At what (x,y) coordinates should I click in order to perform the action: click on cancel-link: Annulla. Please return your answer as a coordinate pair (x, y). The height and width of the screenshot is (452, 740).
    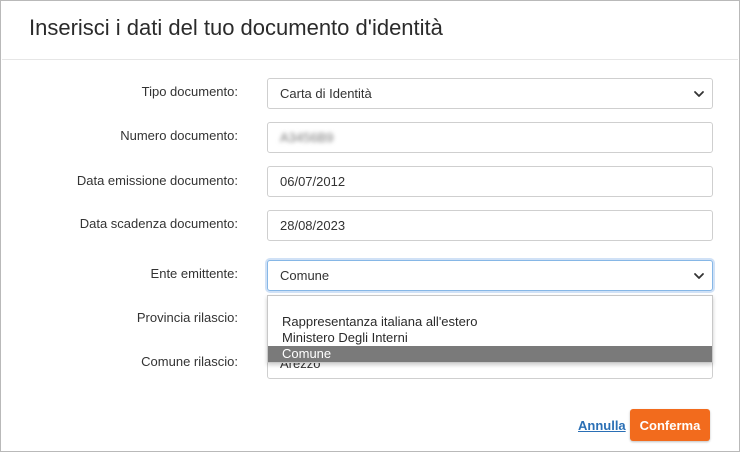
    Looking at the image, I should click on (602, 425).